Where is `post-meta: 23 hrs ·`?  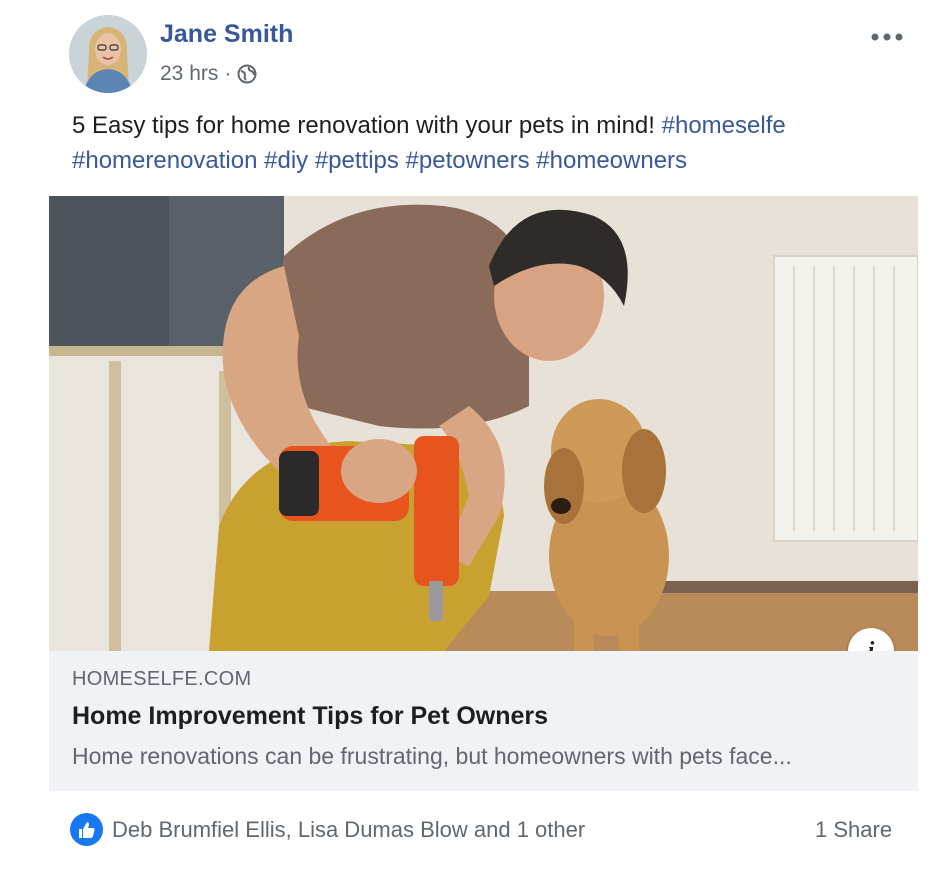
post-meta: 23 hrs · is located at coordinates (208, 74).